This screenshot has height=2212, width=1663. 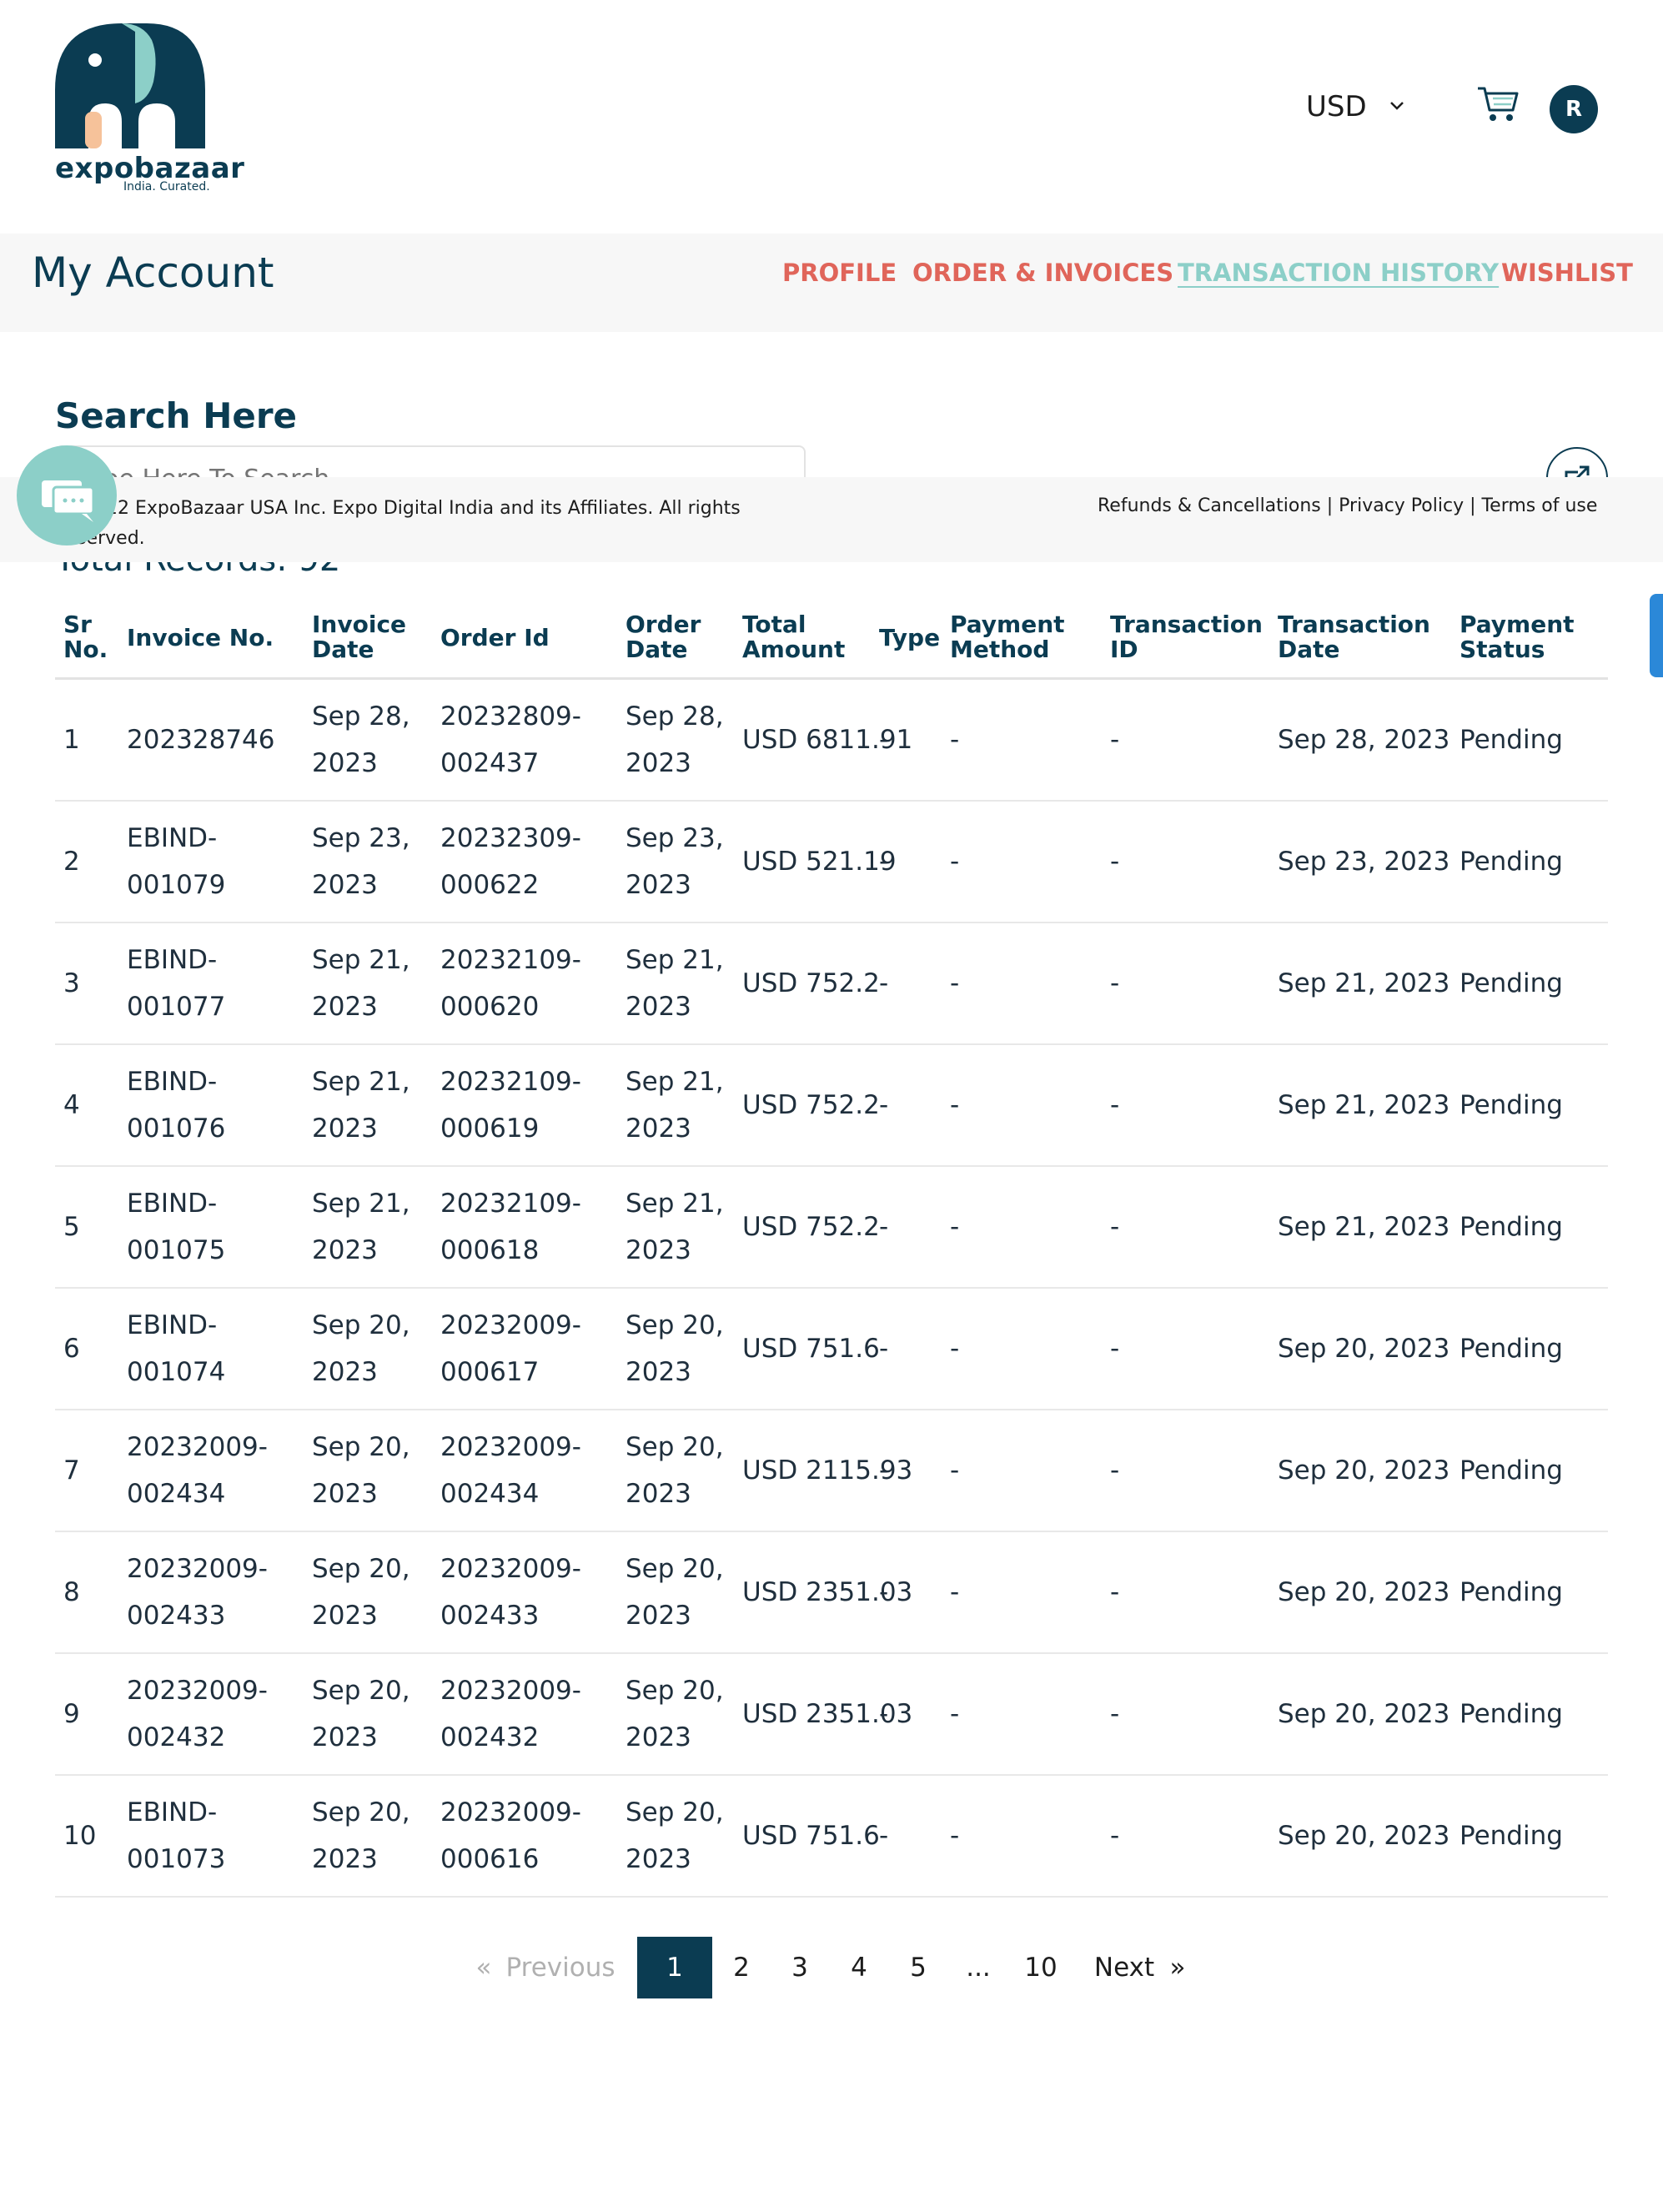 What do you see at coordinates (1124, 1968) in the screenshot?
I see `pagination-next: Next` at bounding box center [1124, 1968].